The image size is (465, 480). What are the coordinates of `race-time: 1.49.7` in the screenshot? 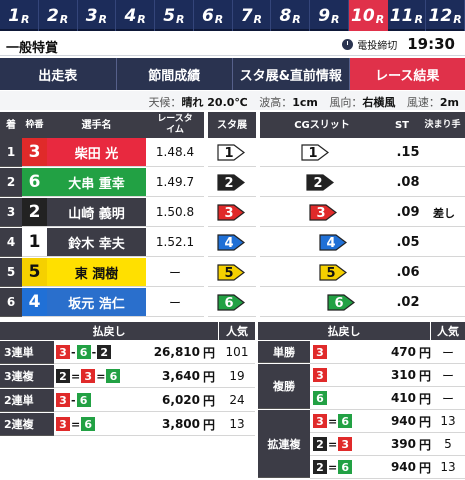 It's located at (175, 182).